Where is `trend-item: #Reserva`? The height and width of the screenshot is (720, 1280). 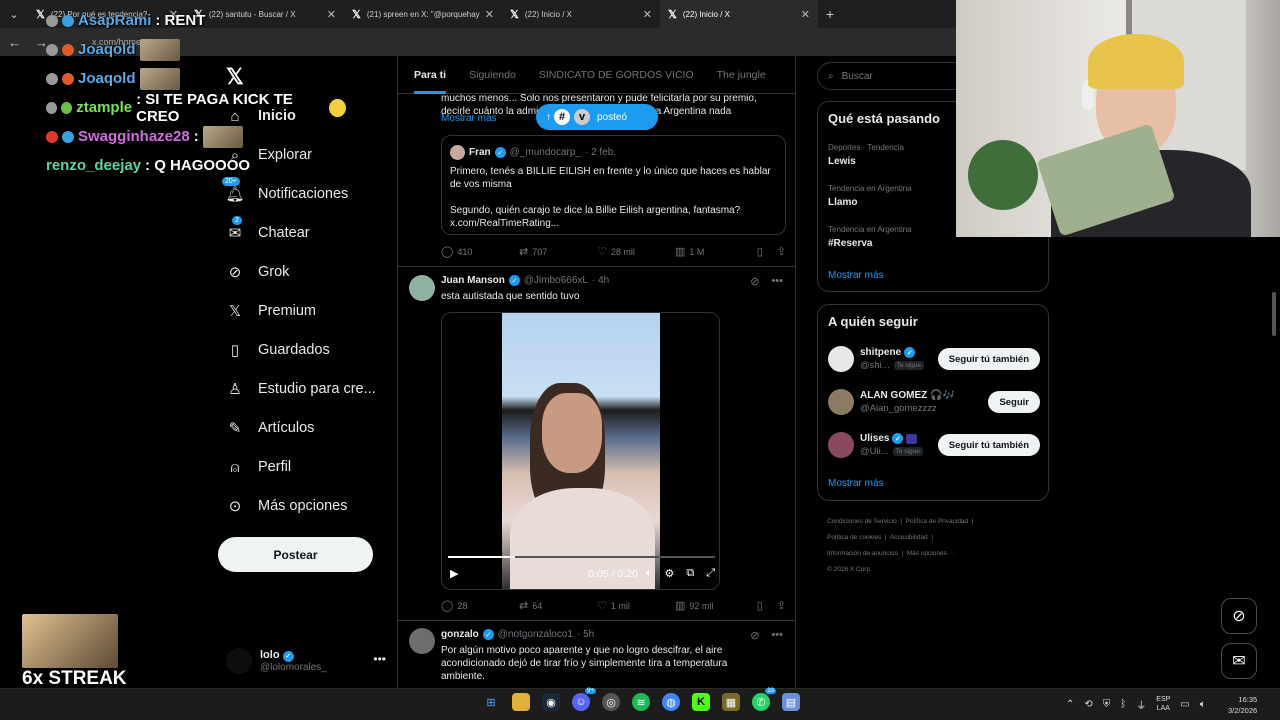 trend-item: #Reserva is located at coordinates (850, 243).